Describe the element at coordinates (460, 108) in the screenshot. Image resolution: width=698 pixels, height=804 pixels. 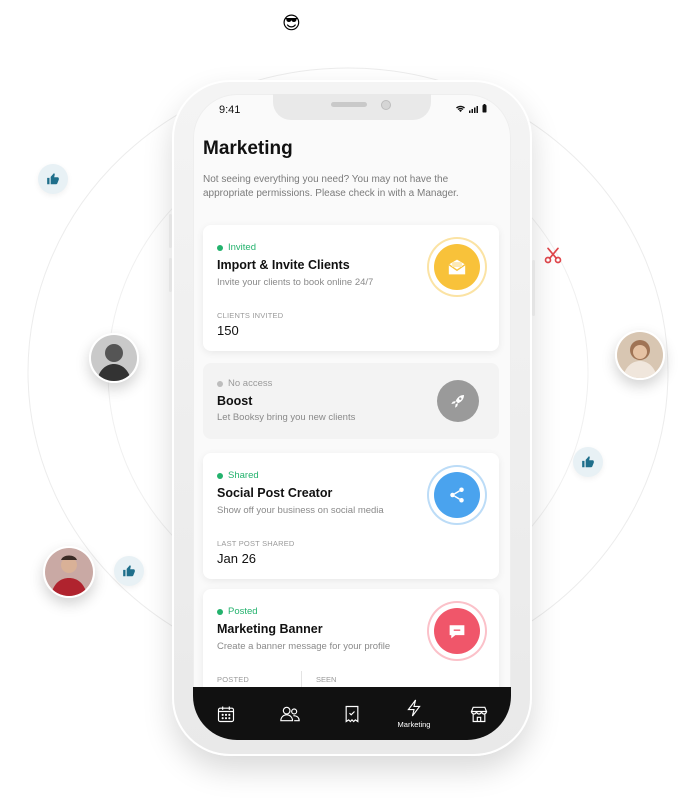
I see `wifi-icon` at that location.